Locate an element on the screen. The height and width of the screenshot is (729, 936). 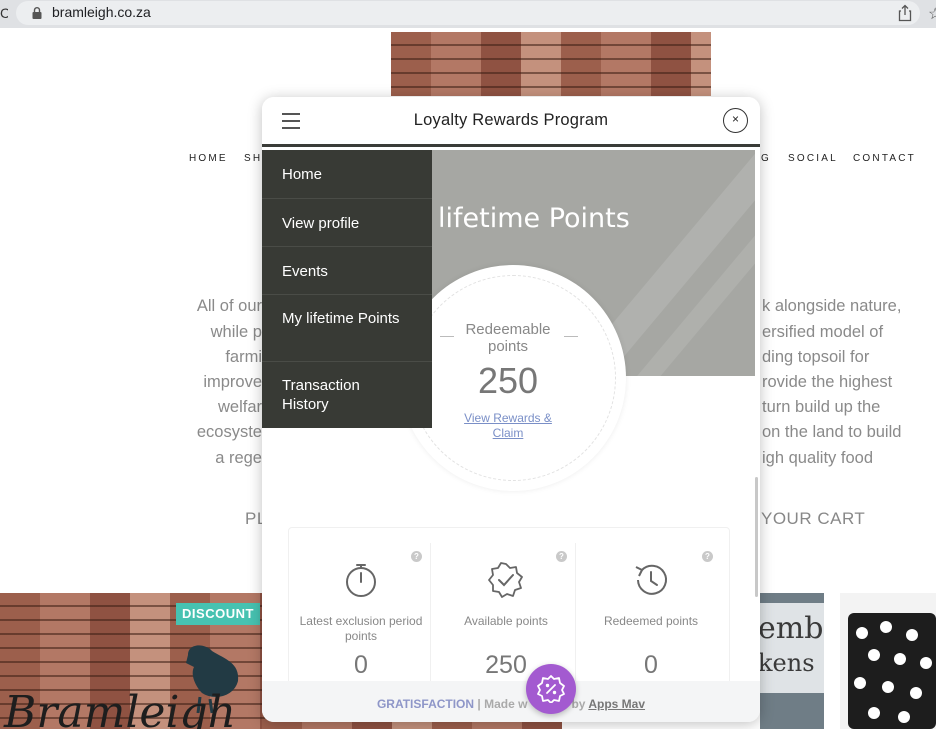
back-arrow-icon: C is located at coordinates (4, 13).